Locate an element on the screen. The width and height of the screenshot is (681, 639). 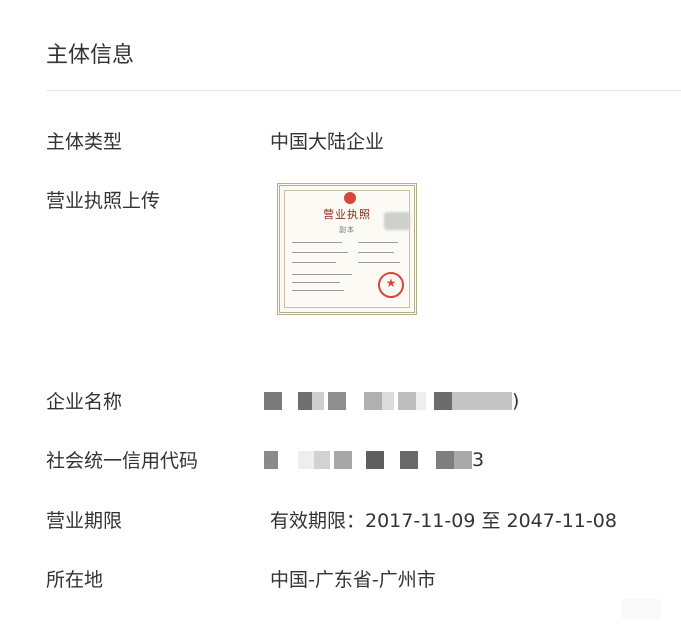
company-name-tail: ) is located at coordinates (516, 401).